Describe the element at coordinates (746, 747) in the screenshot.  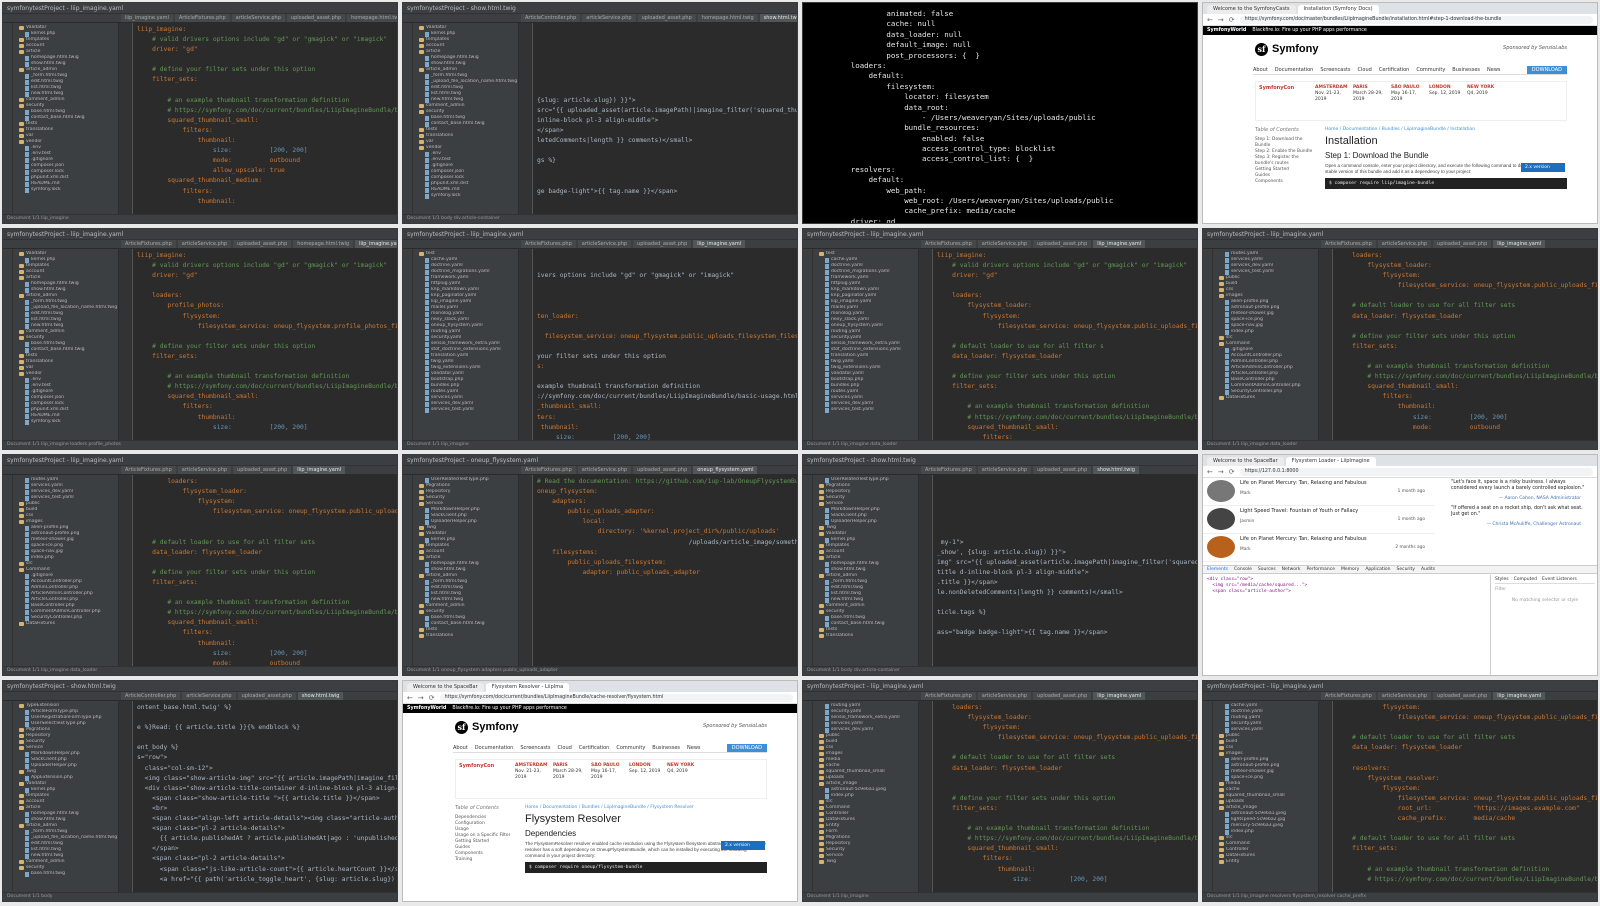
I see `download-button: DOWNLOAD` at that location.